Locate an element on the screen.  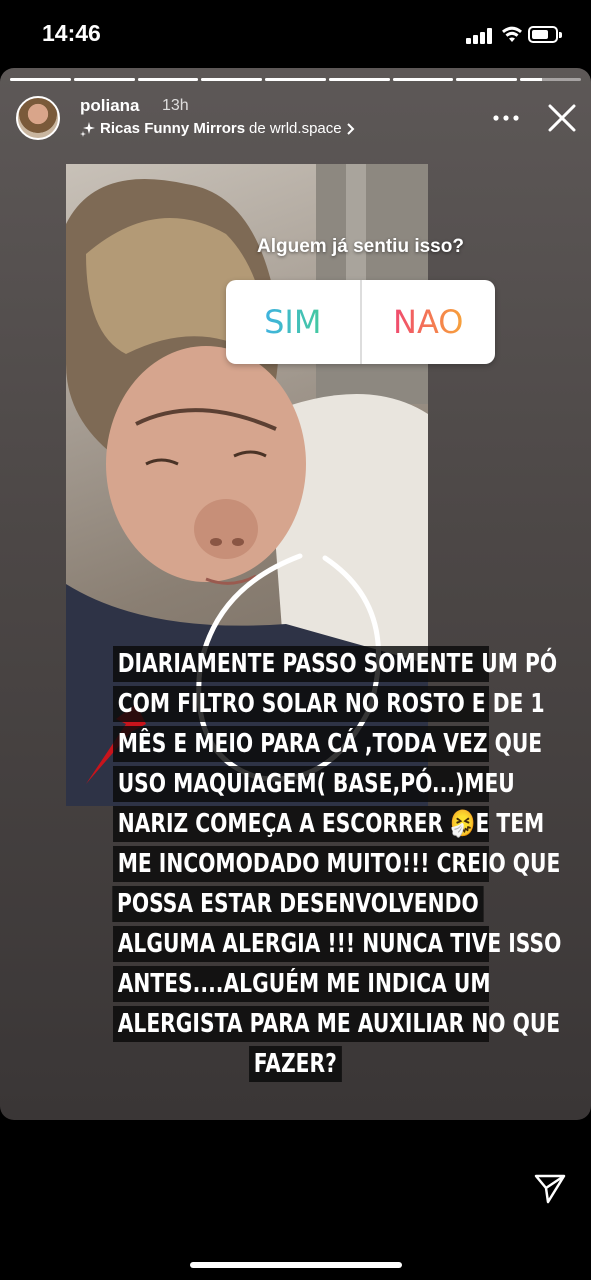
poll-option-yes-label: SIM is located at coordinates (293, 322).